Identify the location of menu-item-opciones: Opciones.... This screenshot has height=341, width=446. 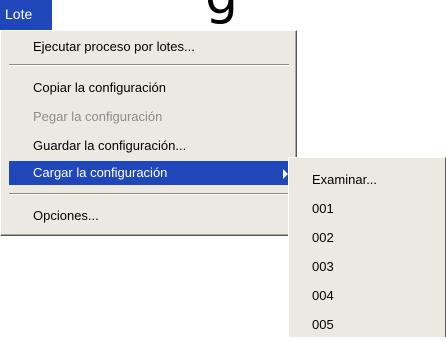
(152, 216).